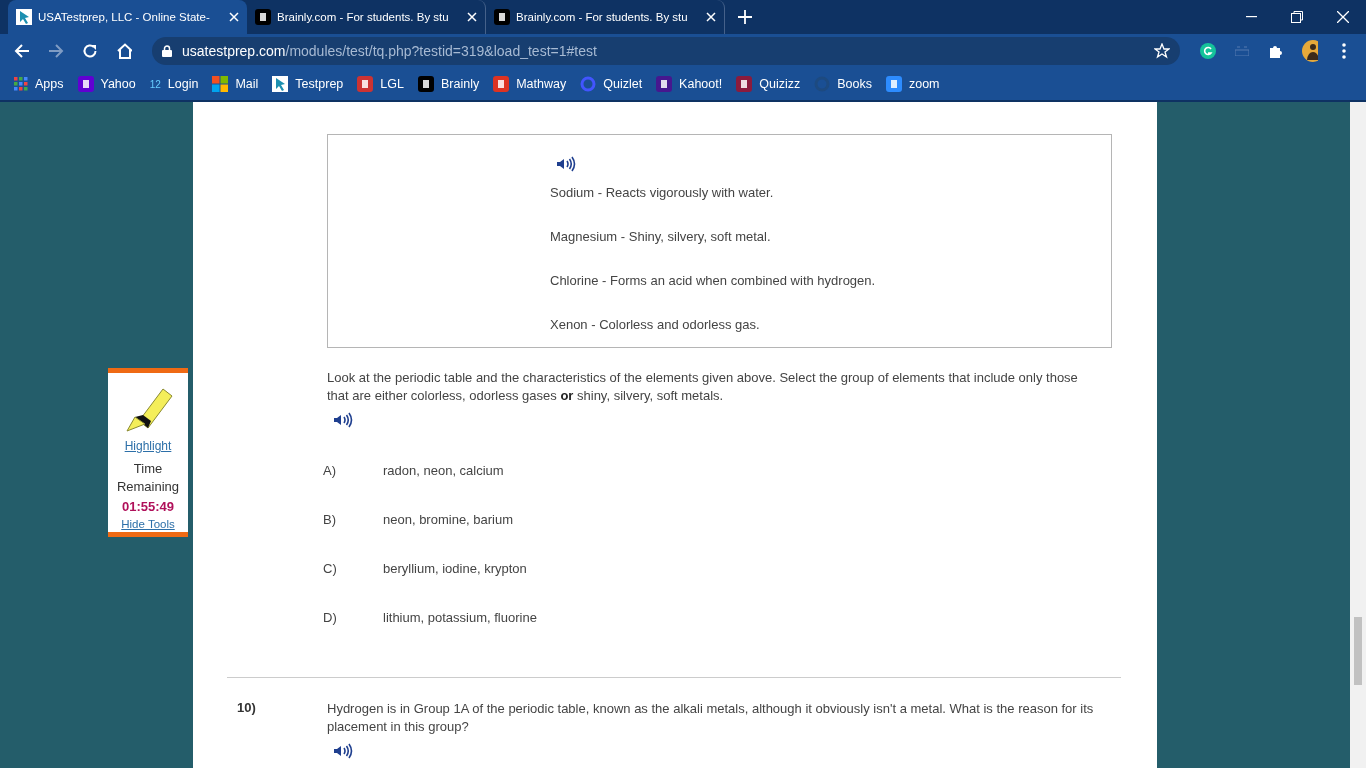 This screenshot has width=1366, height=768. What do you see at coordinates (380, 84) in the screenshot?
I see `bookmark-link: LGL` at bounding box center [380, 84].